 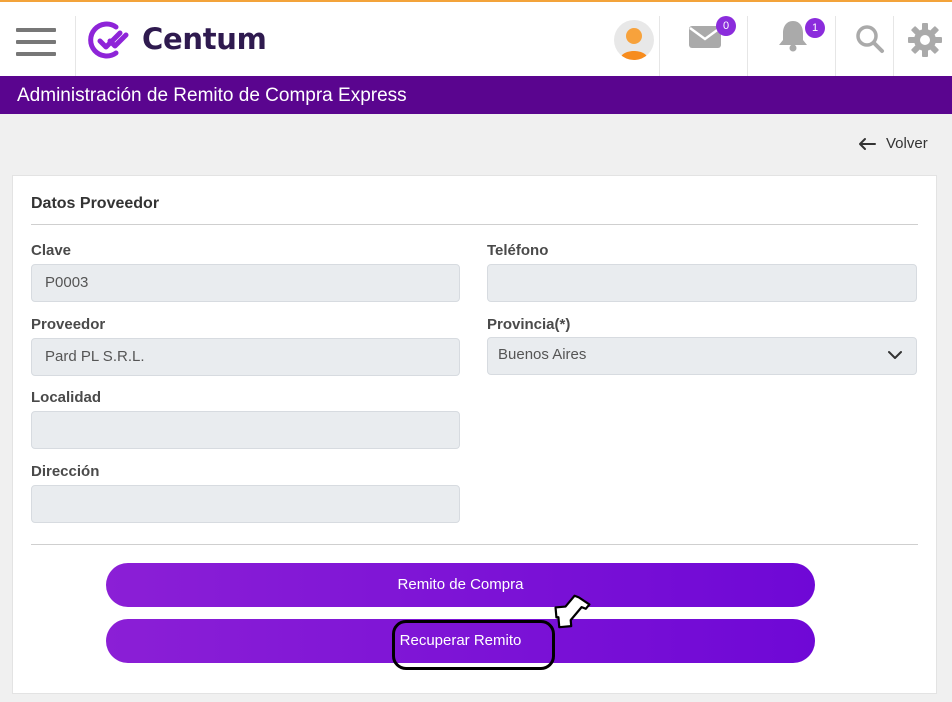 I want to click on provincia-selected-value: Buenos Aires, so click(x=542, y=354).